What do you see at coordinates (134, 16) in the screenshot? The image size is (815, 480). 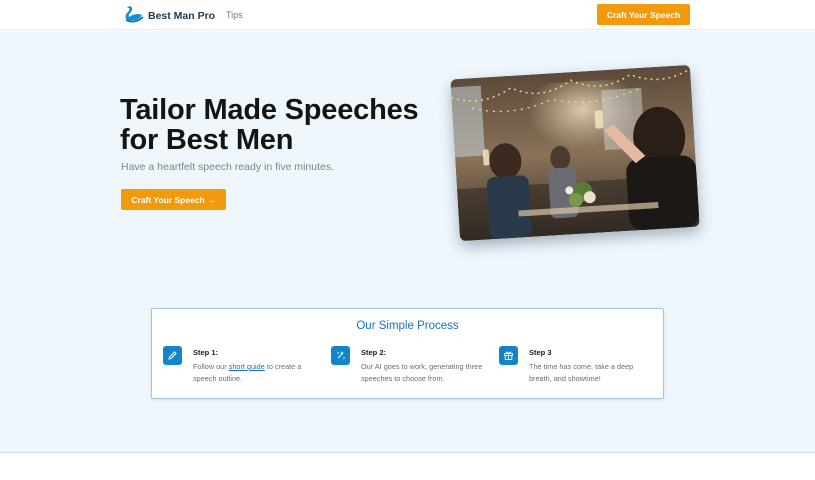 I see `swan-logo-icon` at bounding box center [134, 16].